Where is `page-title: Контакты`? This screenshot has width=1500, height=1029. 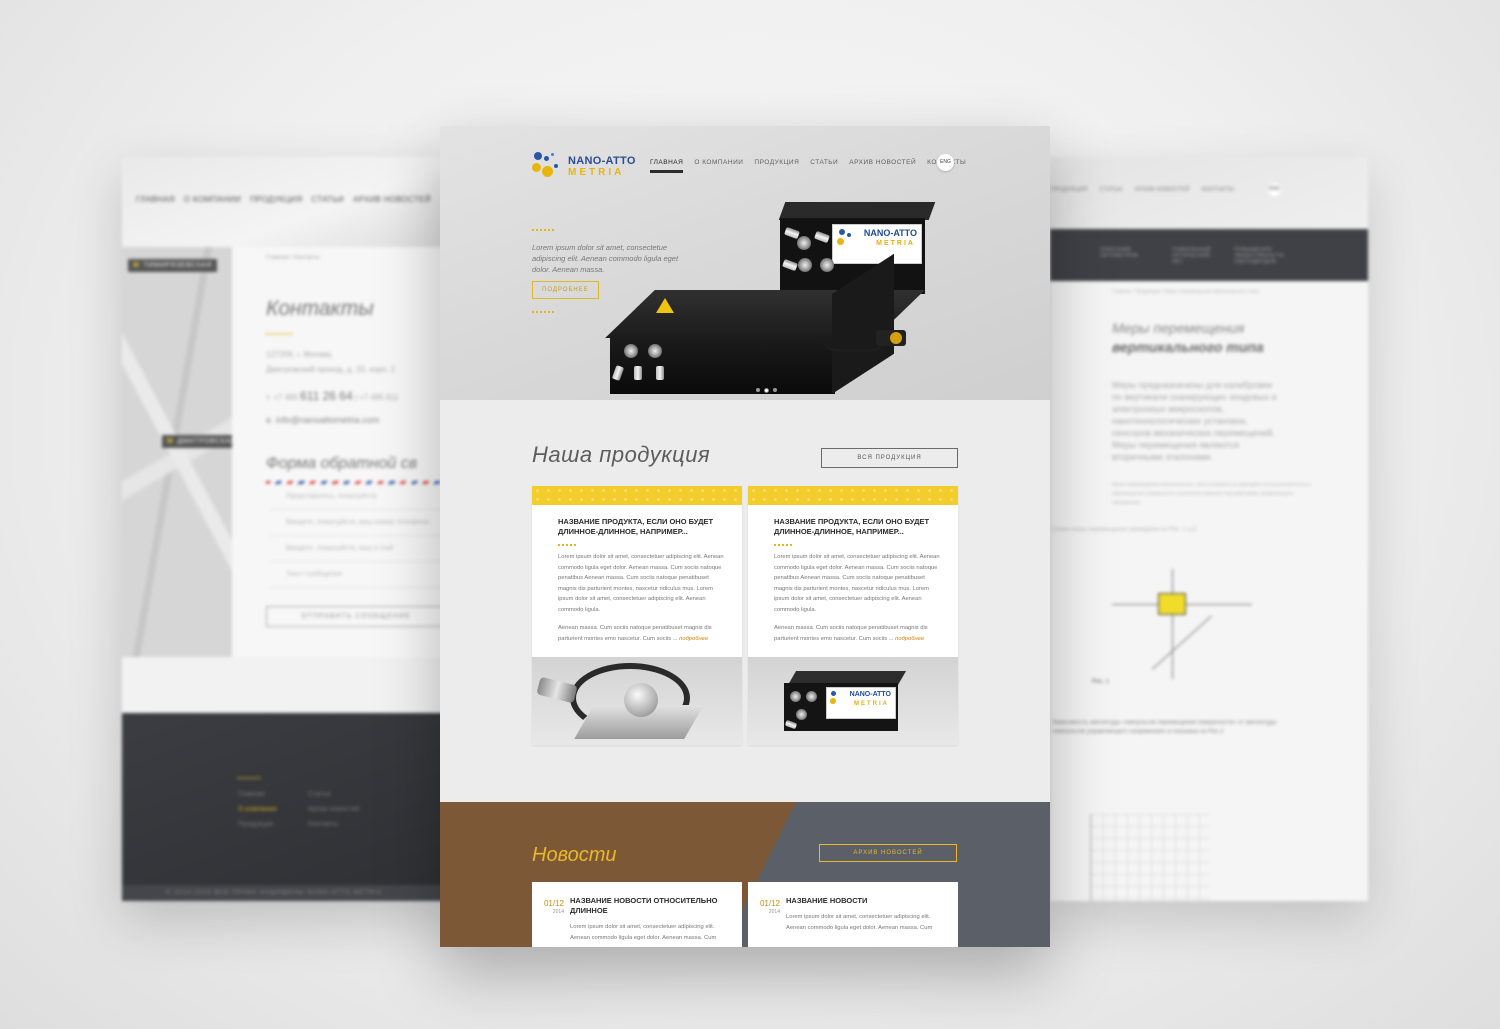
page-title: Контакты is located at coordinates (320, 308).